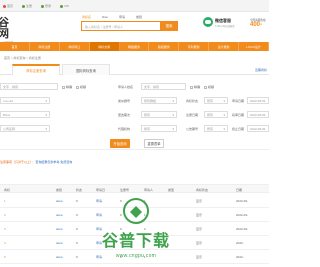 The width and height of the screenshot is (320, 267). Describe the element at coordinates (15, 46) in the screenshot. I see `nav-item-home: 首页` at that location.